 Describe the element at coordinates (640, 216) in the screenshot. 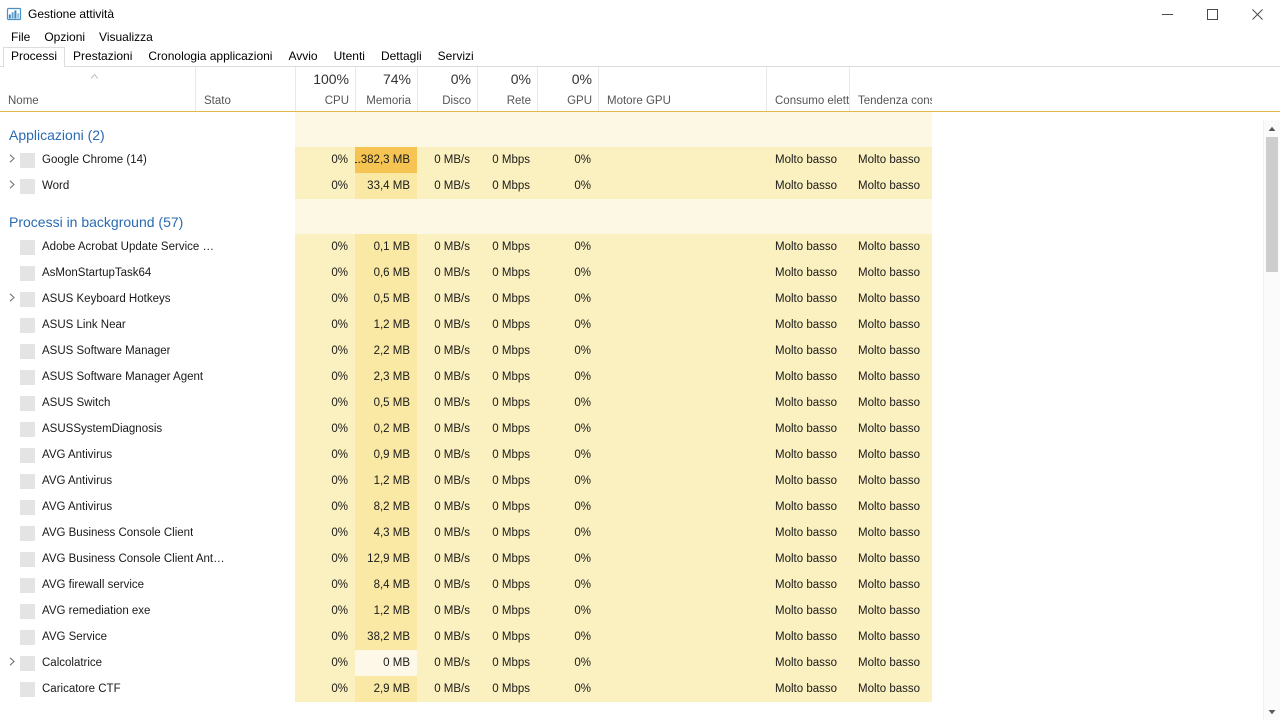

I see `section-header-row: Processi in background (57)` at that location.